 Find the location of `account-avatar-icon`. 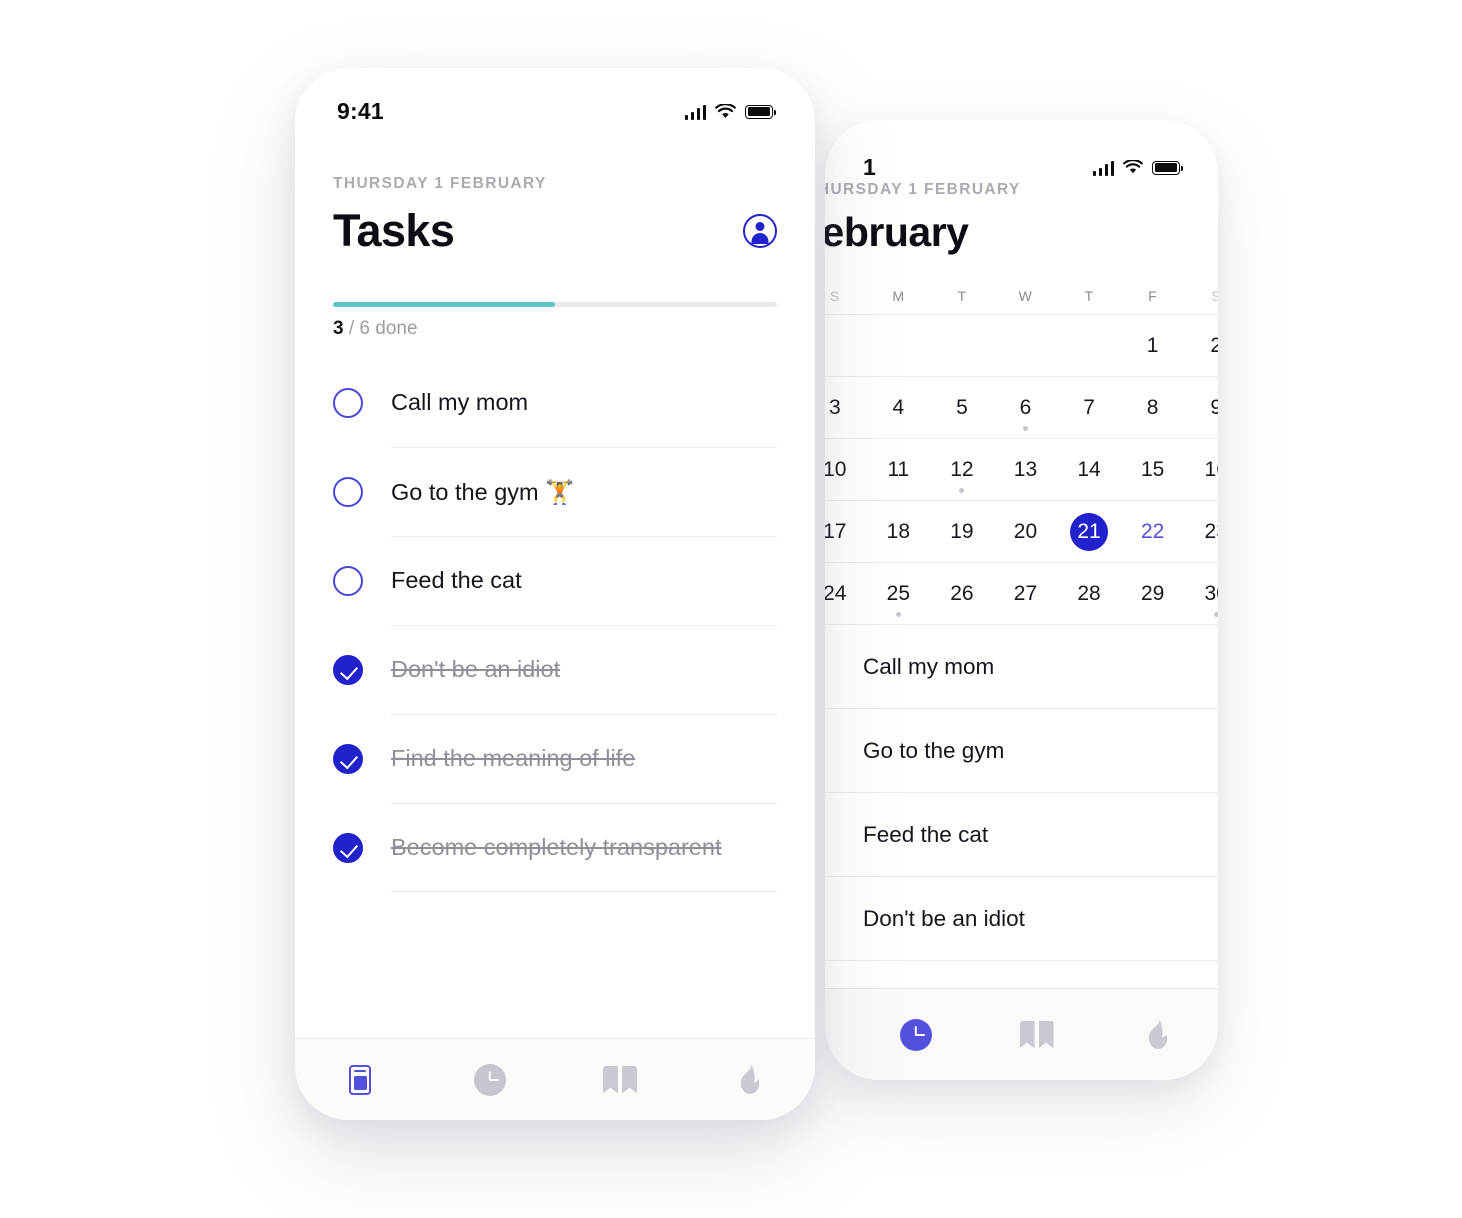

account-avatar-icon is located at coordinates (760, 231).